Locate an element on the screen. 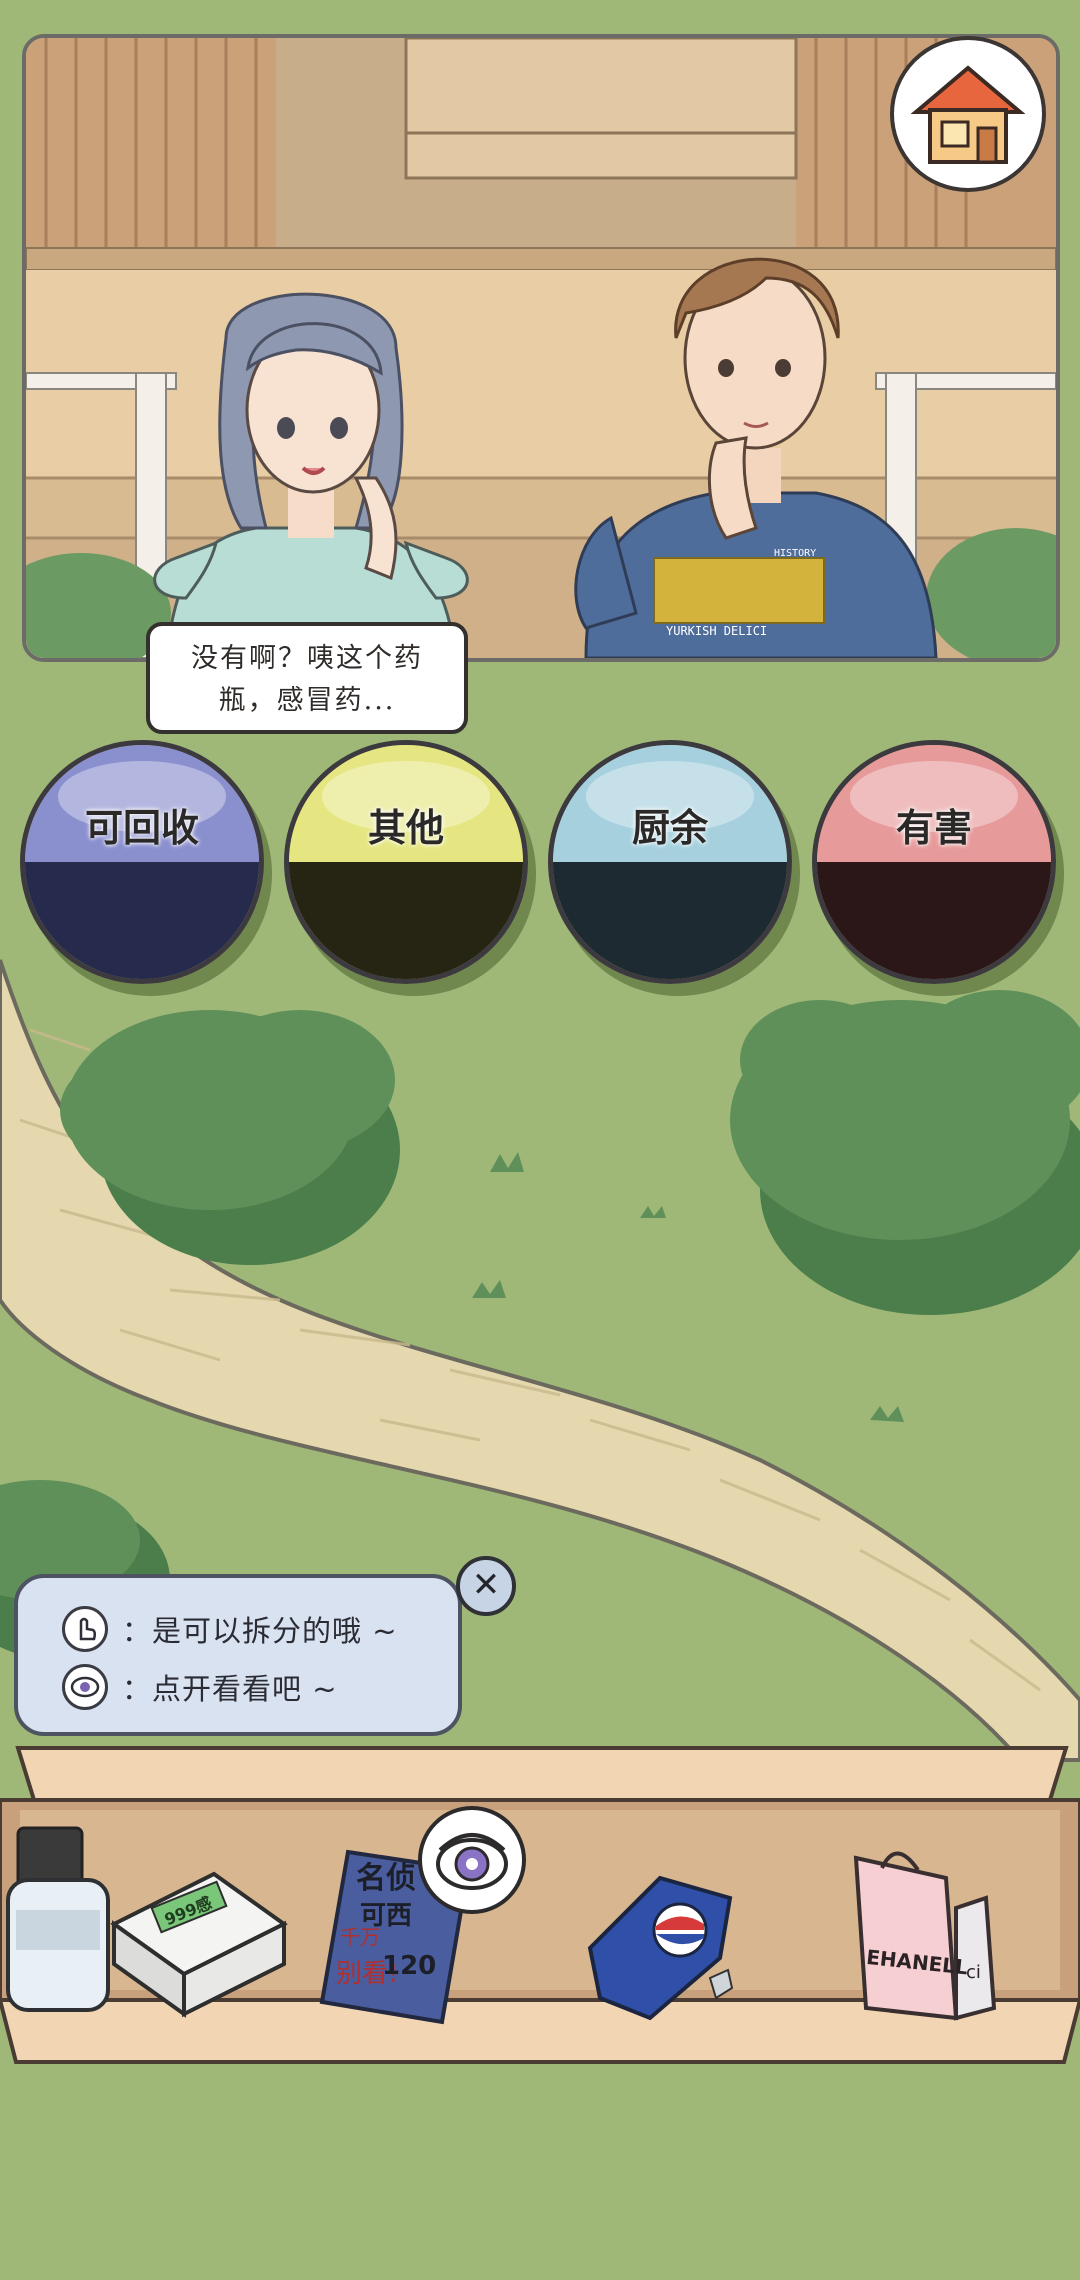 The image size is (1080, 2280). item-crushed-can is located at coordinates (660, 1938).